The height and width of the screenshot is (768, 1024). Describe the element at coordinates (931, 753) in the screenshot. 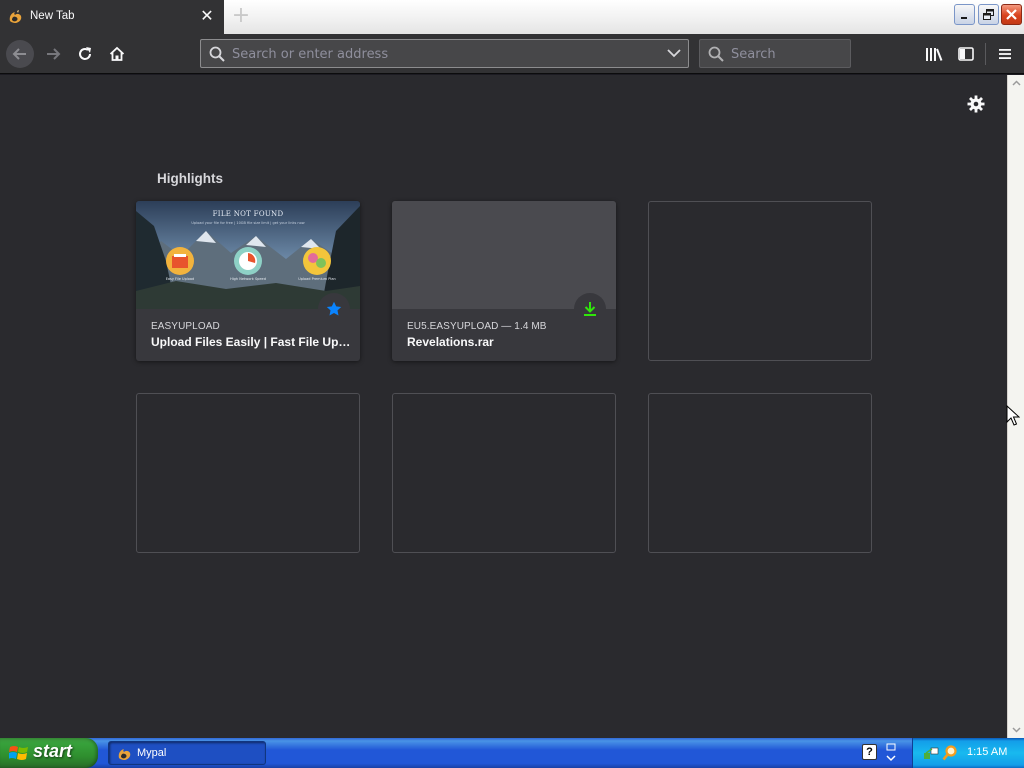

I see `network-tray-icon` at that location.